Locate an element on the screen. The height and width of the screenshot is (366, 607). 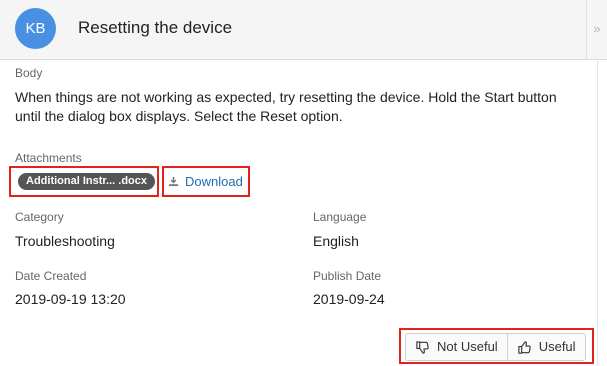
double-chevron-right-icon: » is located at coordinates (597, 29).